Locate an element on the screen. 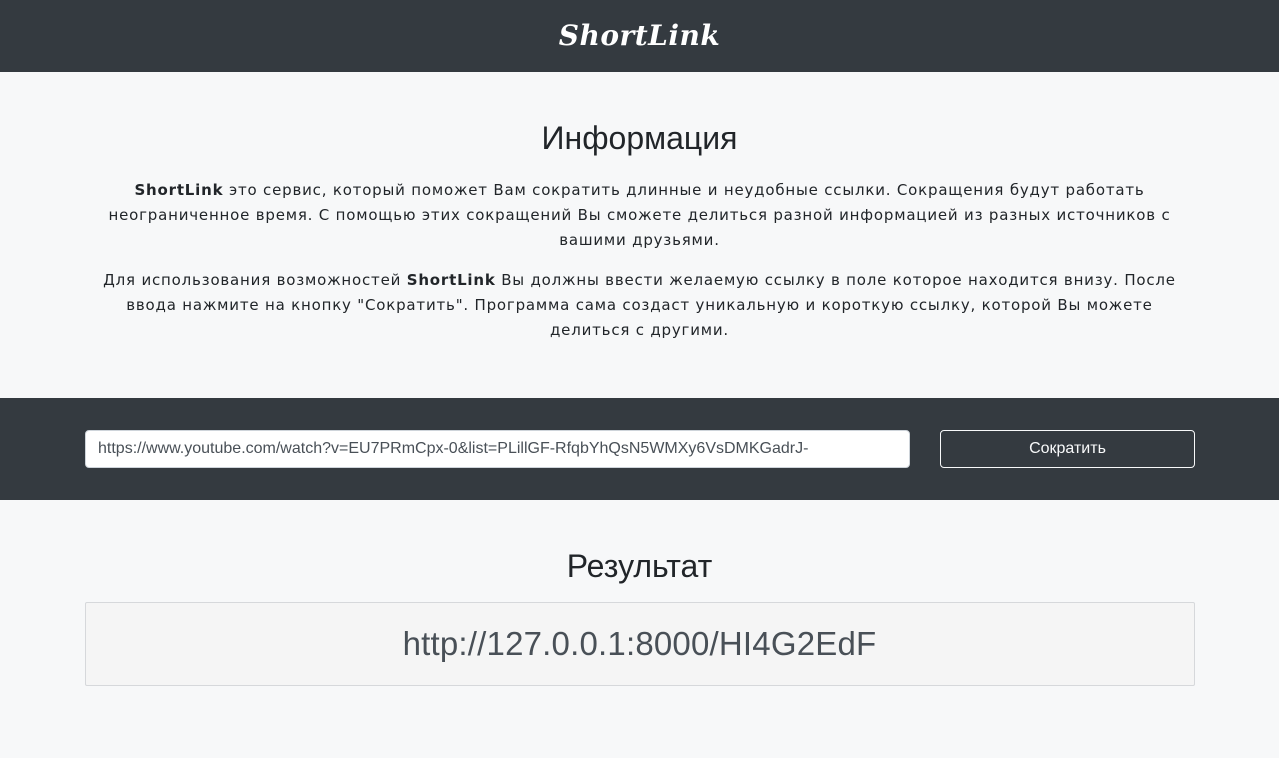  shorten-form: Сократить is located at coordinates (639, 449).